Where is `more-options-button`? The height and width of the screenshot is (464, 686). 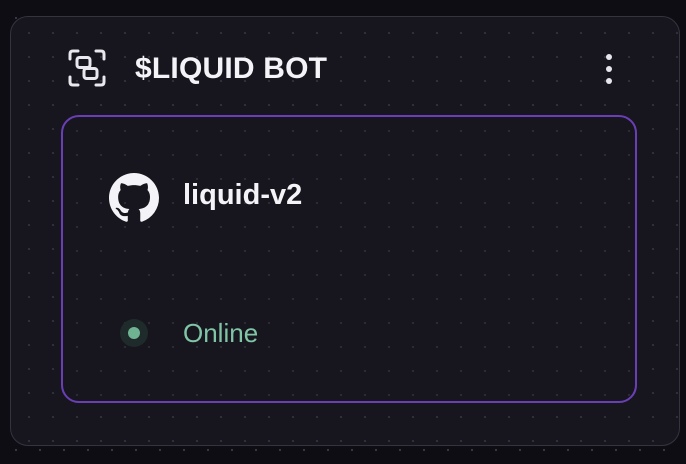 more-options-button is located at coordinates (609, 69).